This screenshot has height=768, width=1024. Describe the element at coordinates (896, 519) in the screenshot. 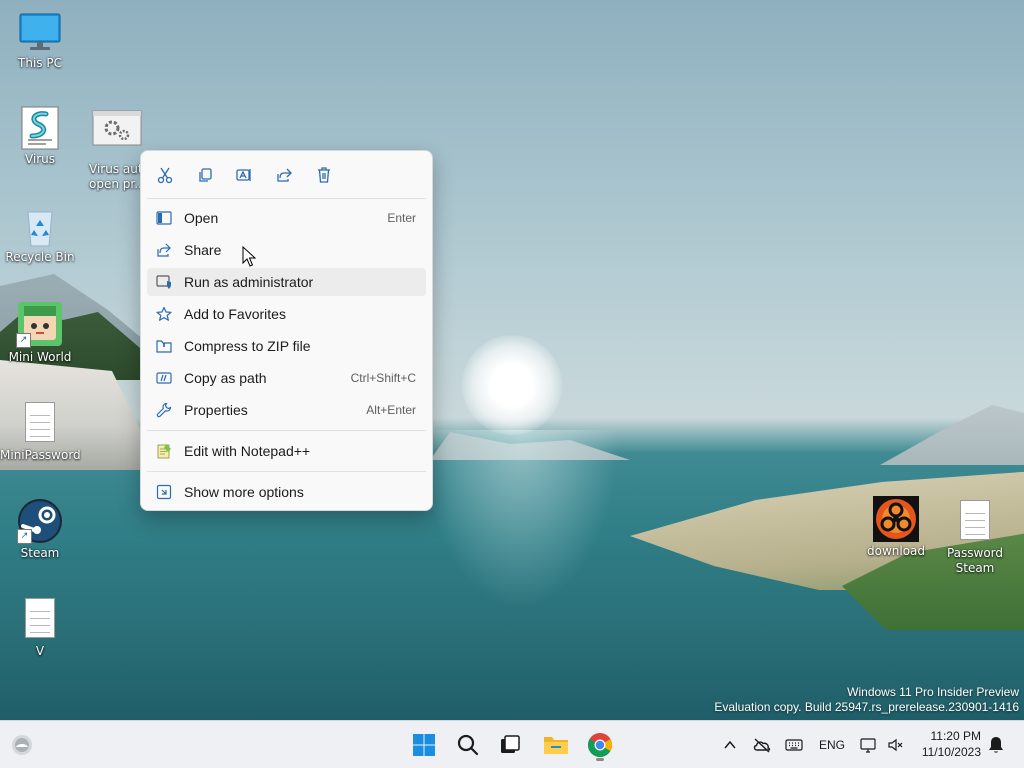

I see `biohazard-icon` at that location.